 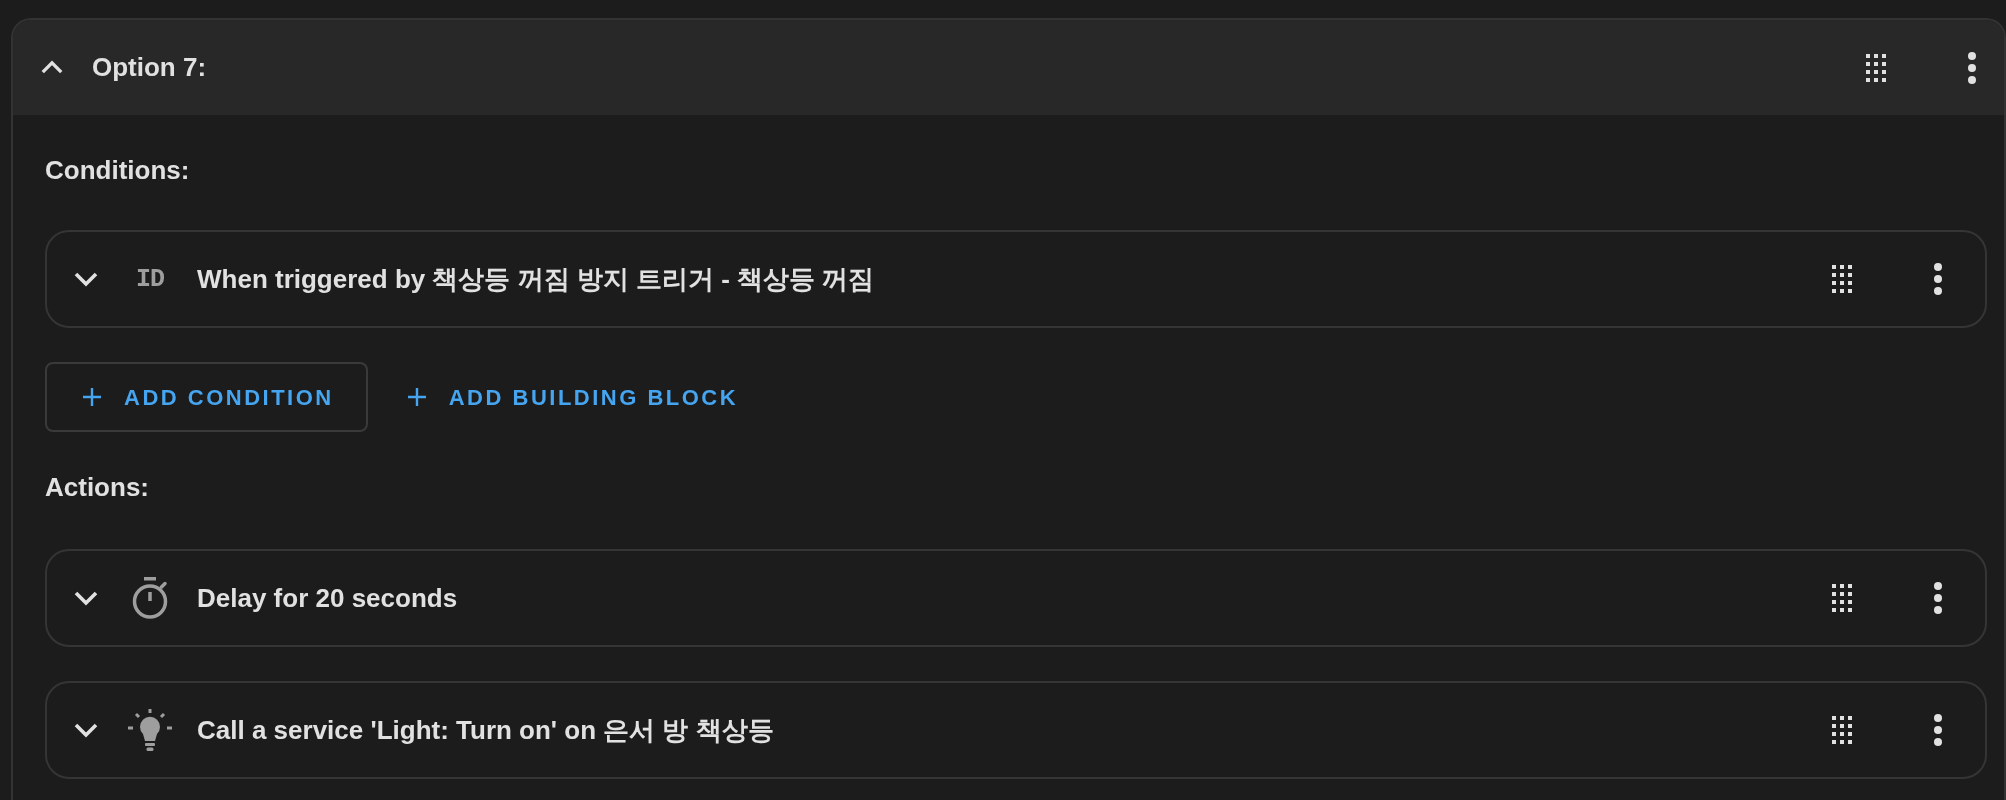 I want to click on add-condition-button: ADD CONDITION, so click(x=206, y=397).